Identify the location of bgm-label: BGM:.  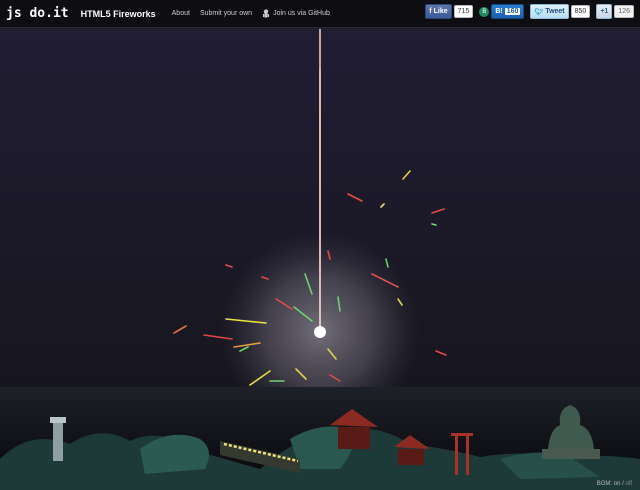
(604, 484).